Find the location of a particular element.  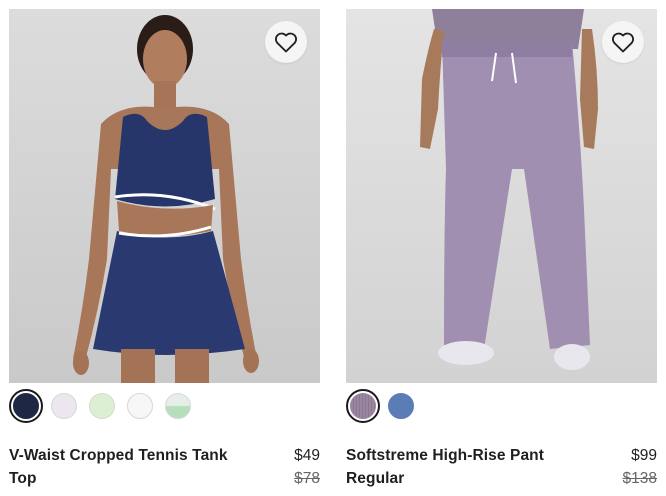

price-block: $49 $78 is located at coordinates (307, 467).